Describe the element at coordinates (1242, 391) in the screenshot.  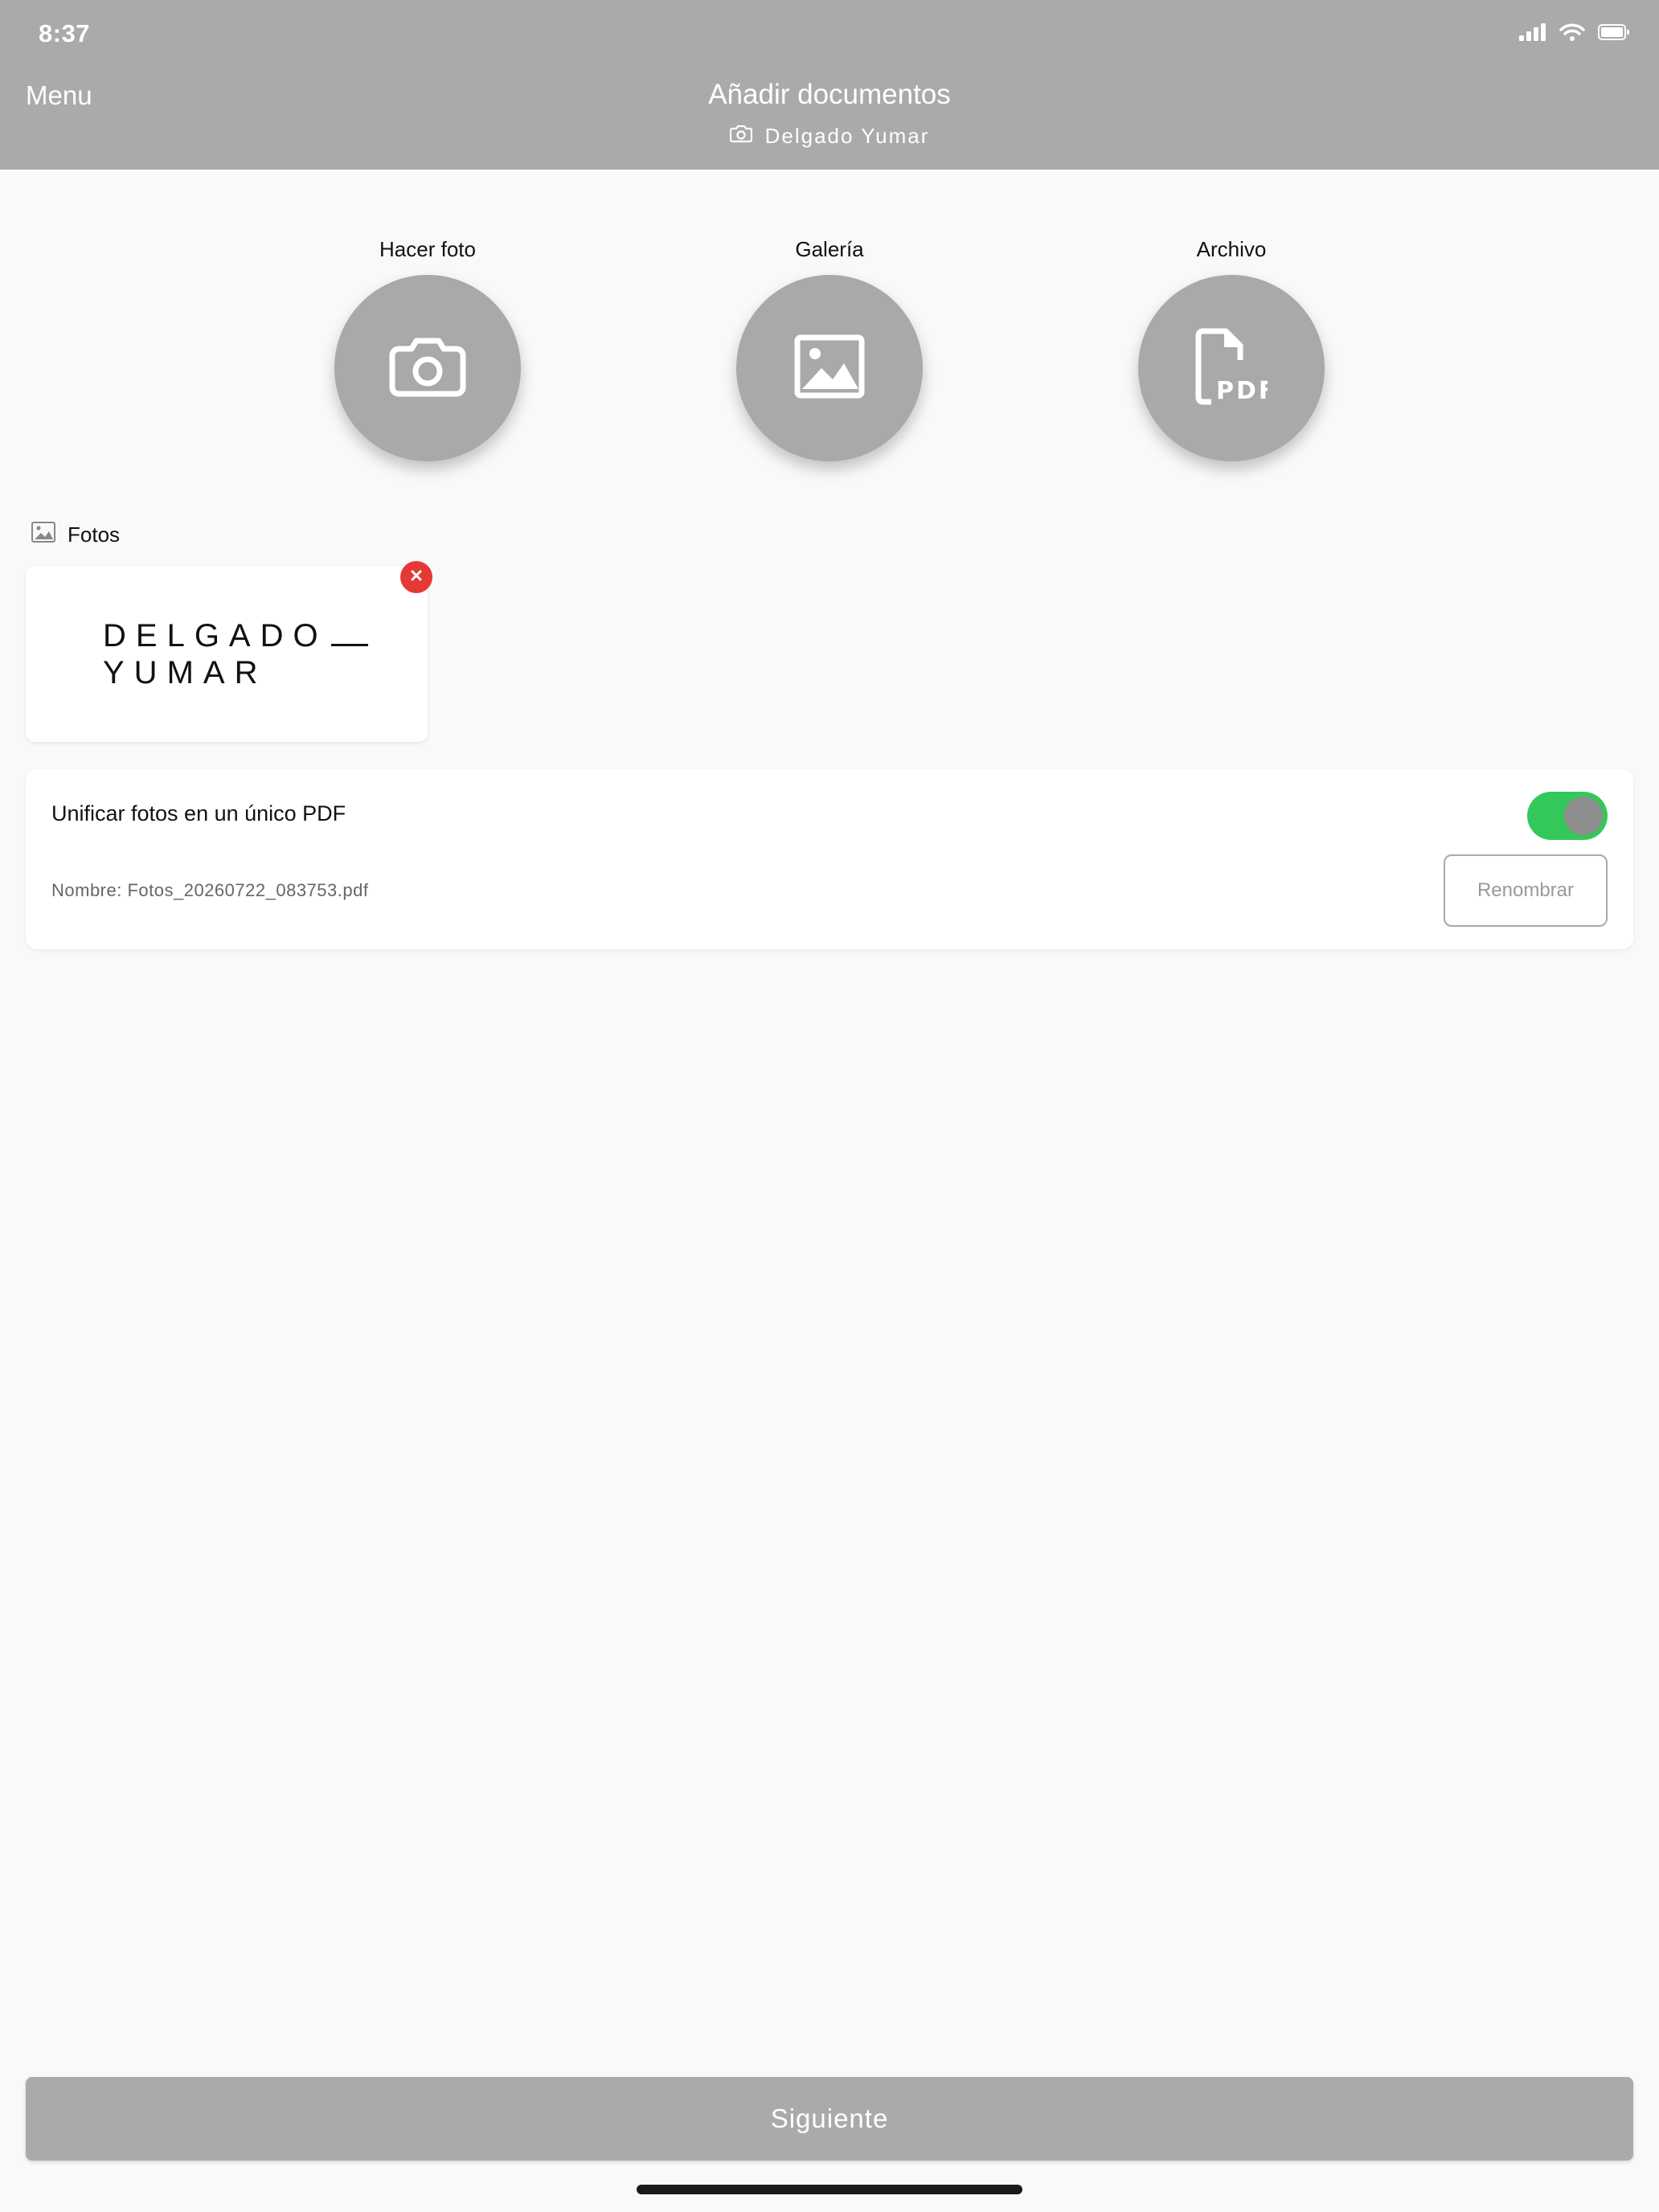
I see `svg-text: PDF` at that location.